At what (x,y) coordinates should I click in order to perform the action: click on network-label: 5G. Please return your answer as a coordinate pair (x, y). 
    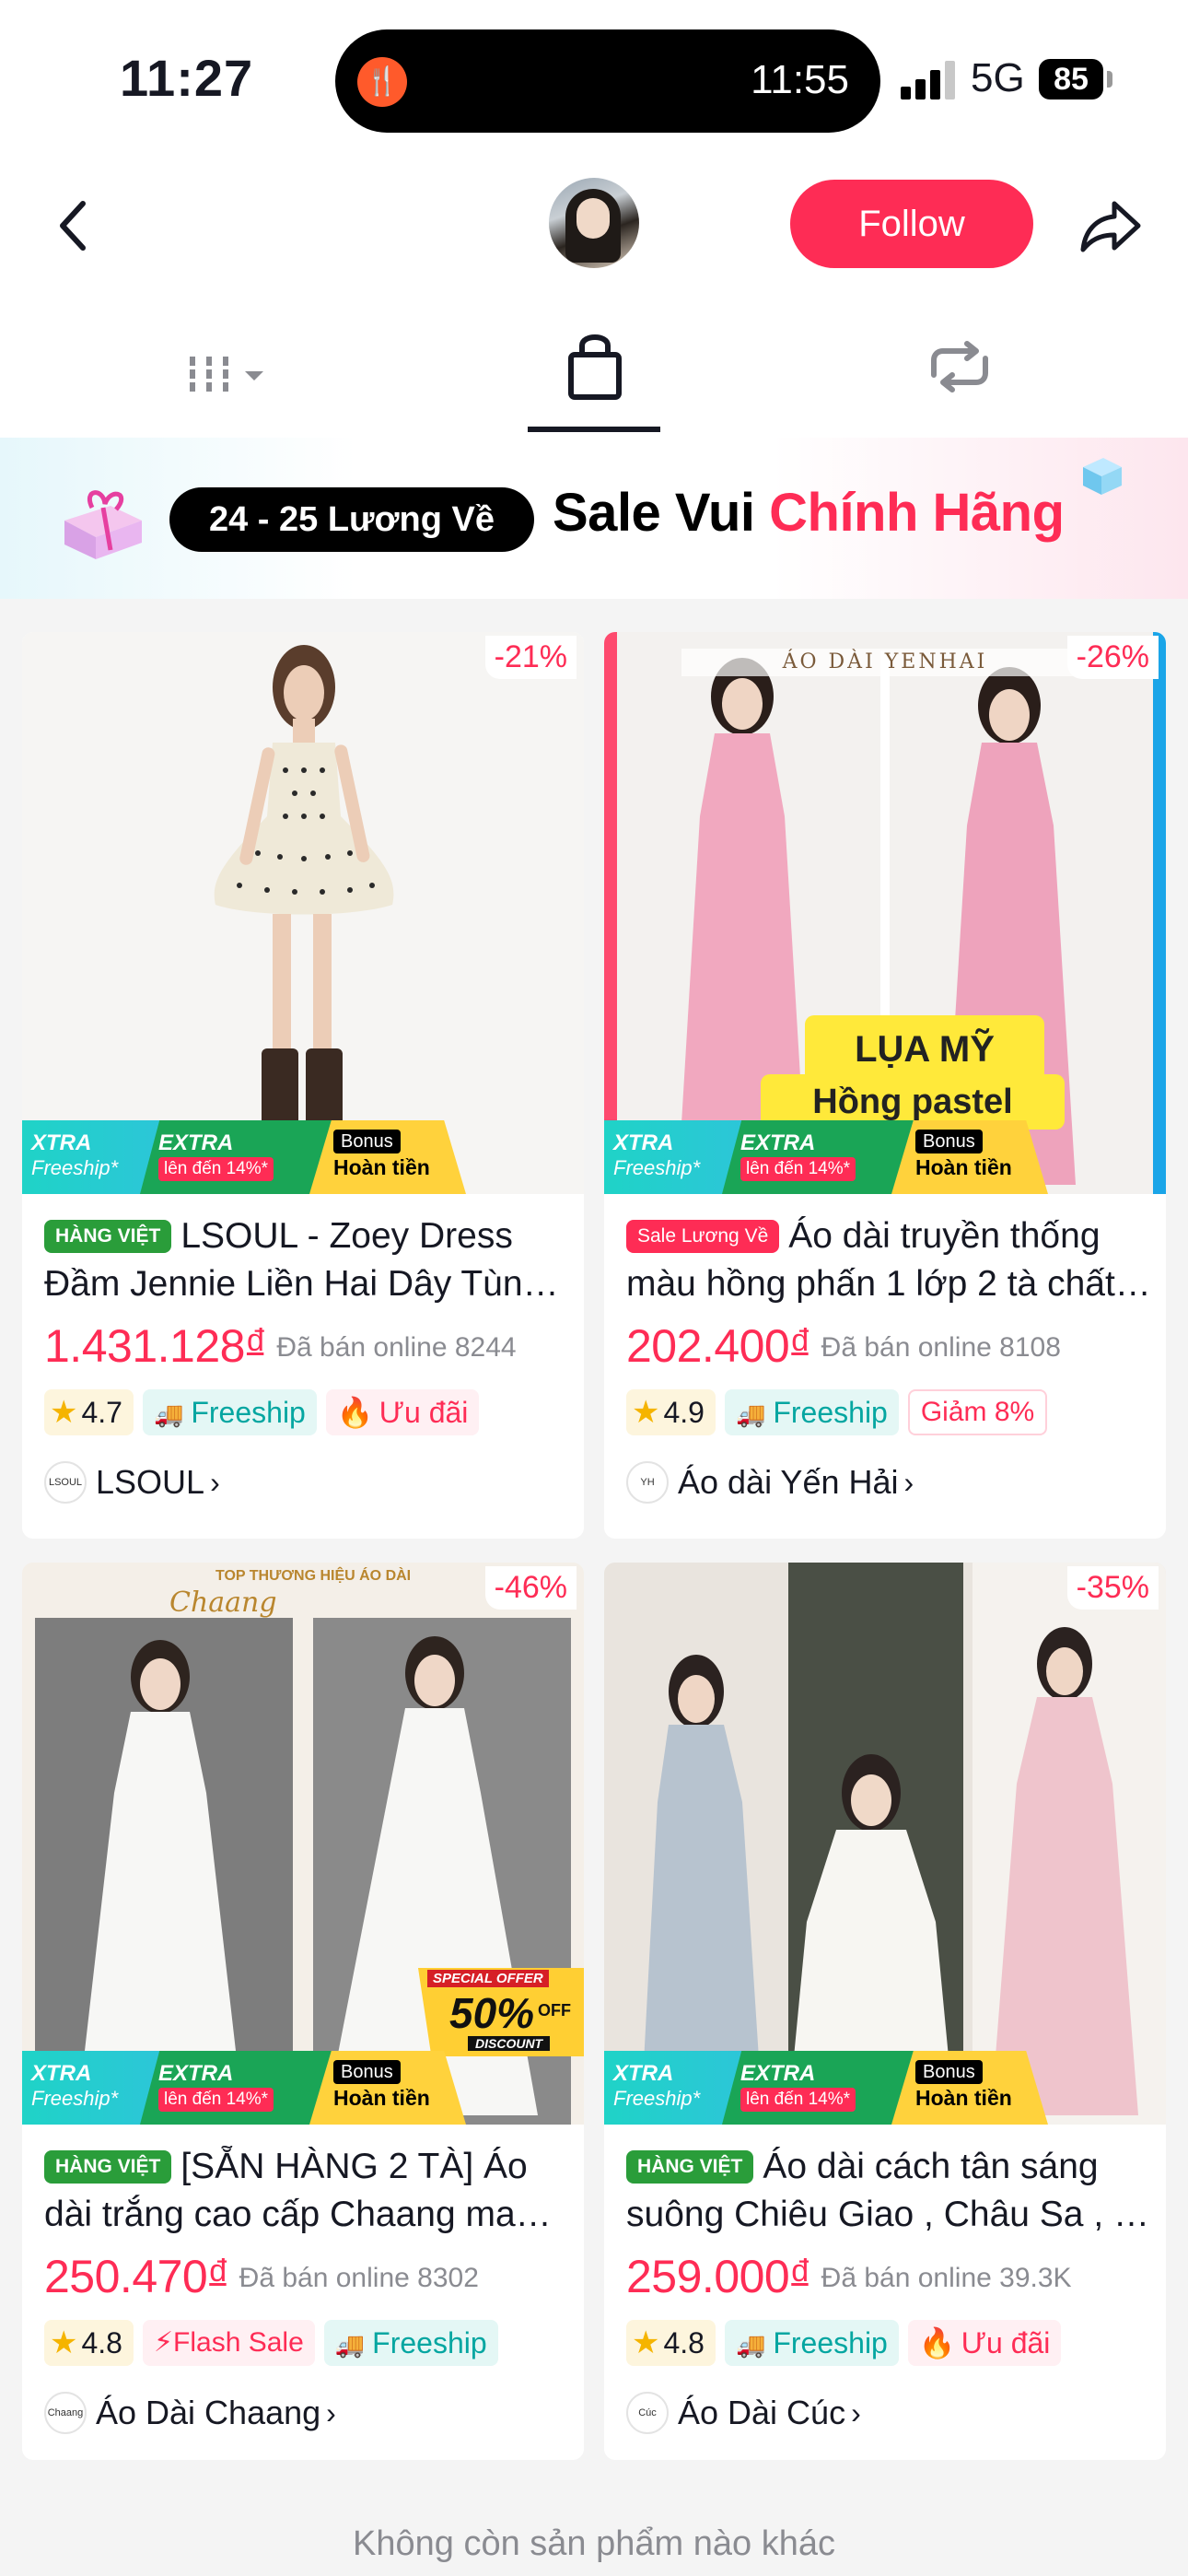
    Looking at the image, I should click on (998, 77).